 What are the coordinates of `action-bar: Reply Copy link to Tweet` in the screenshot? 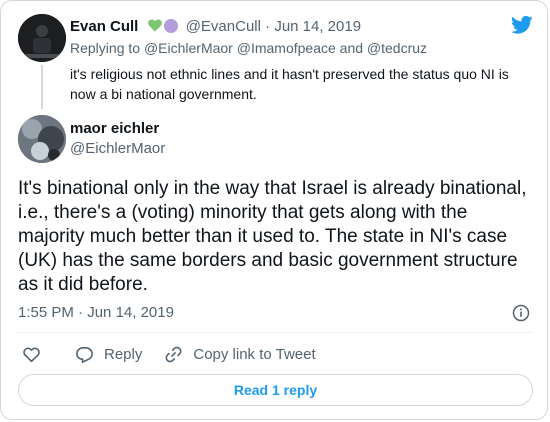 It's located at (167, 354).